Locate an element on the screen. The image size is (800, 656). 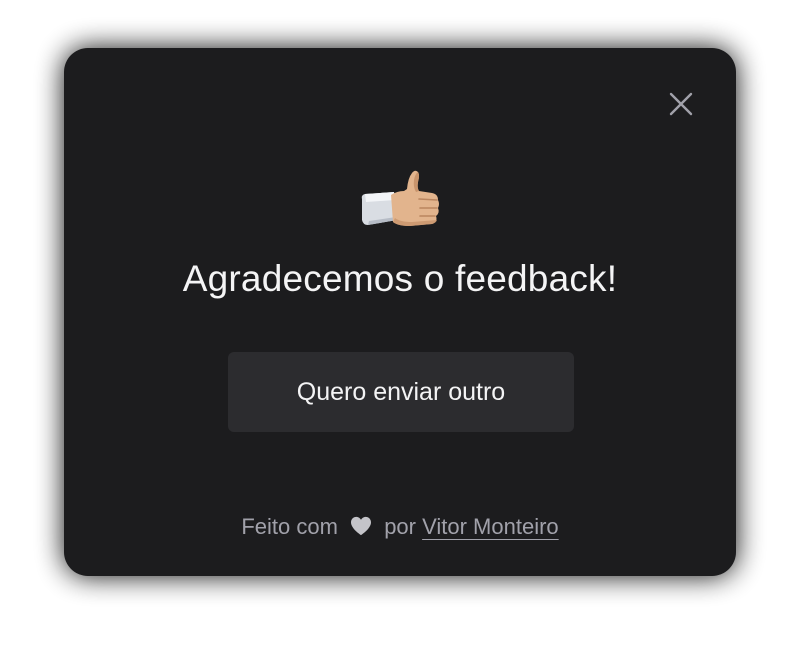
author-link: Vitor Monteiro is located at coordinates (490, 526).